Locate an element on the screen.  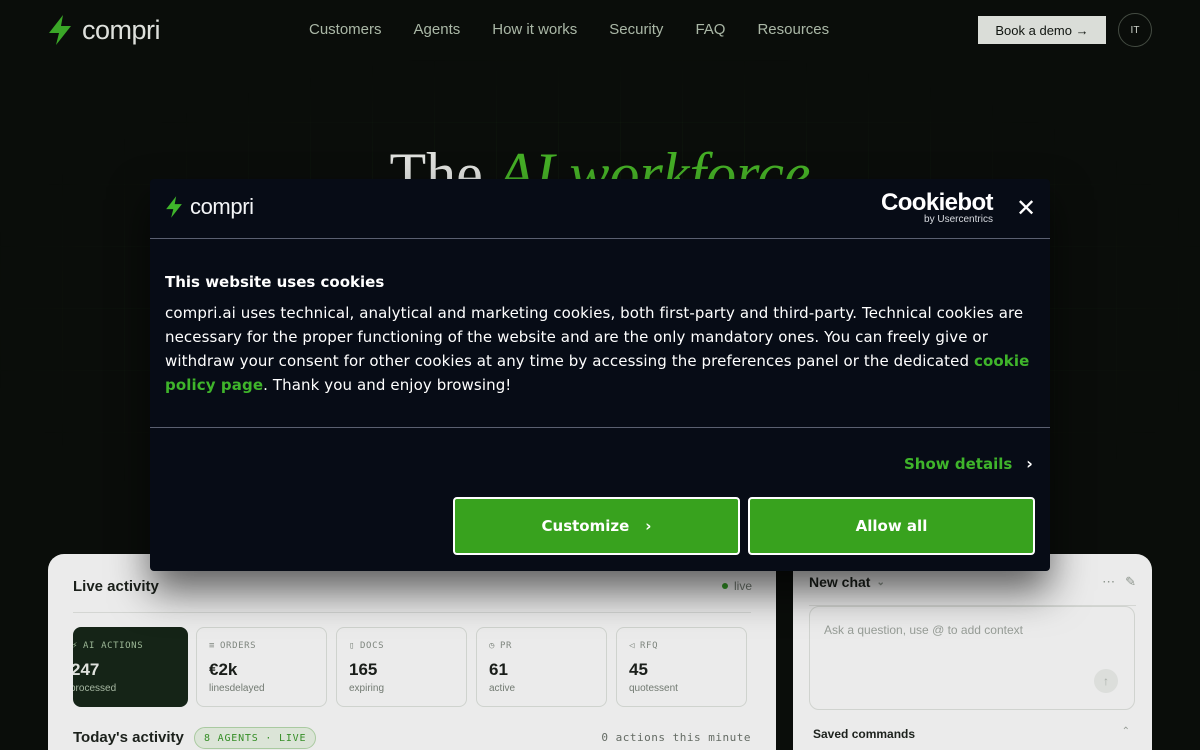
cookiebot-logo: Cookiebot by Usercentrics is located at coordinates (937, 207).